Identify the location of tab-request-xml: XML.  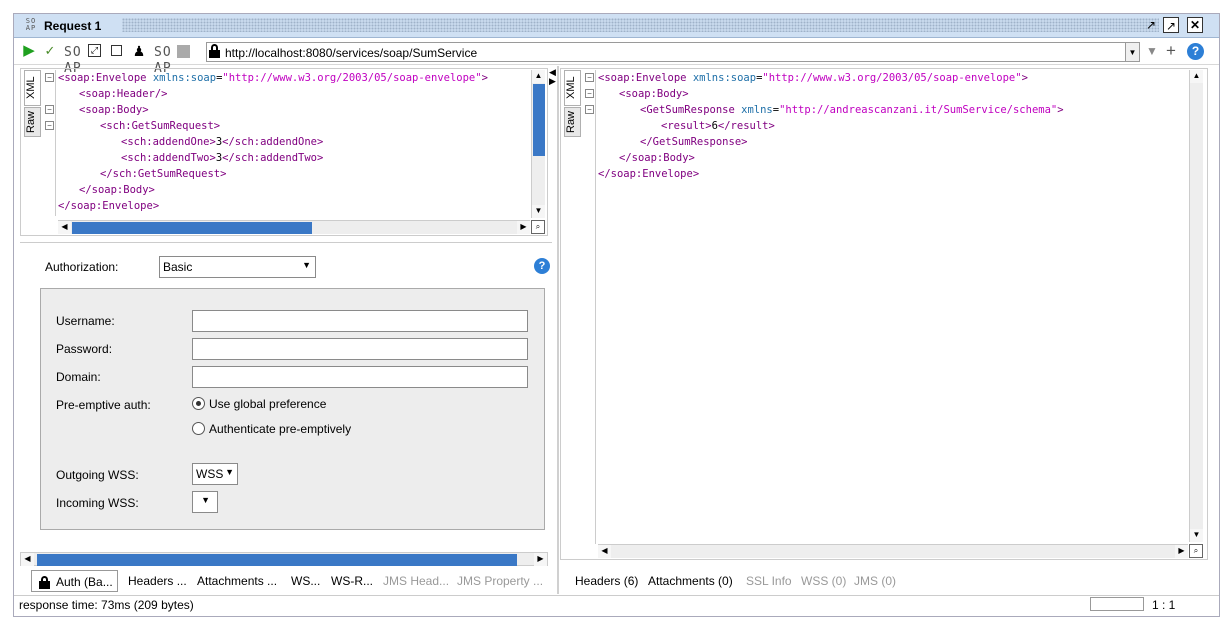
(32, 88).